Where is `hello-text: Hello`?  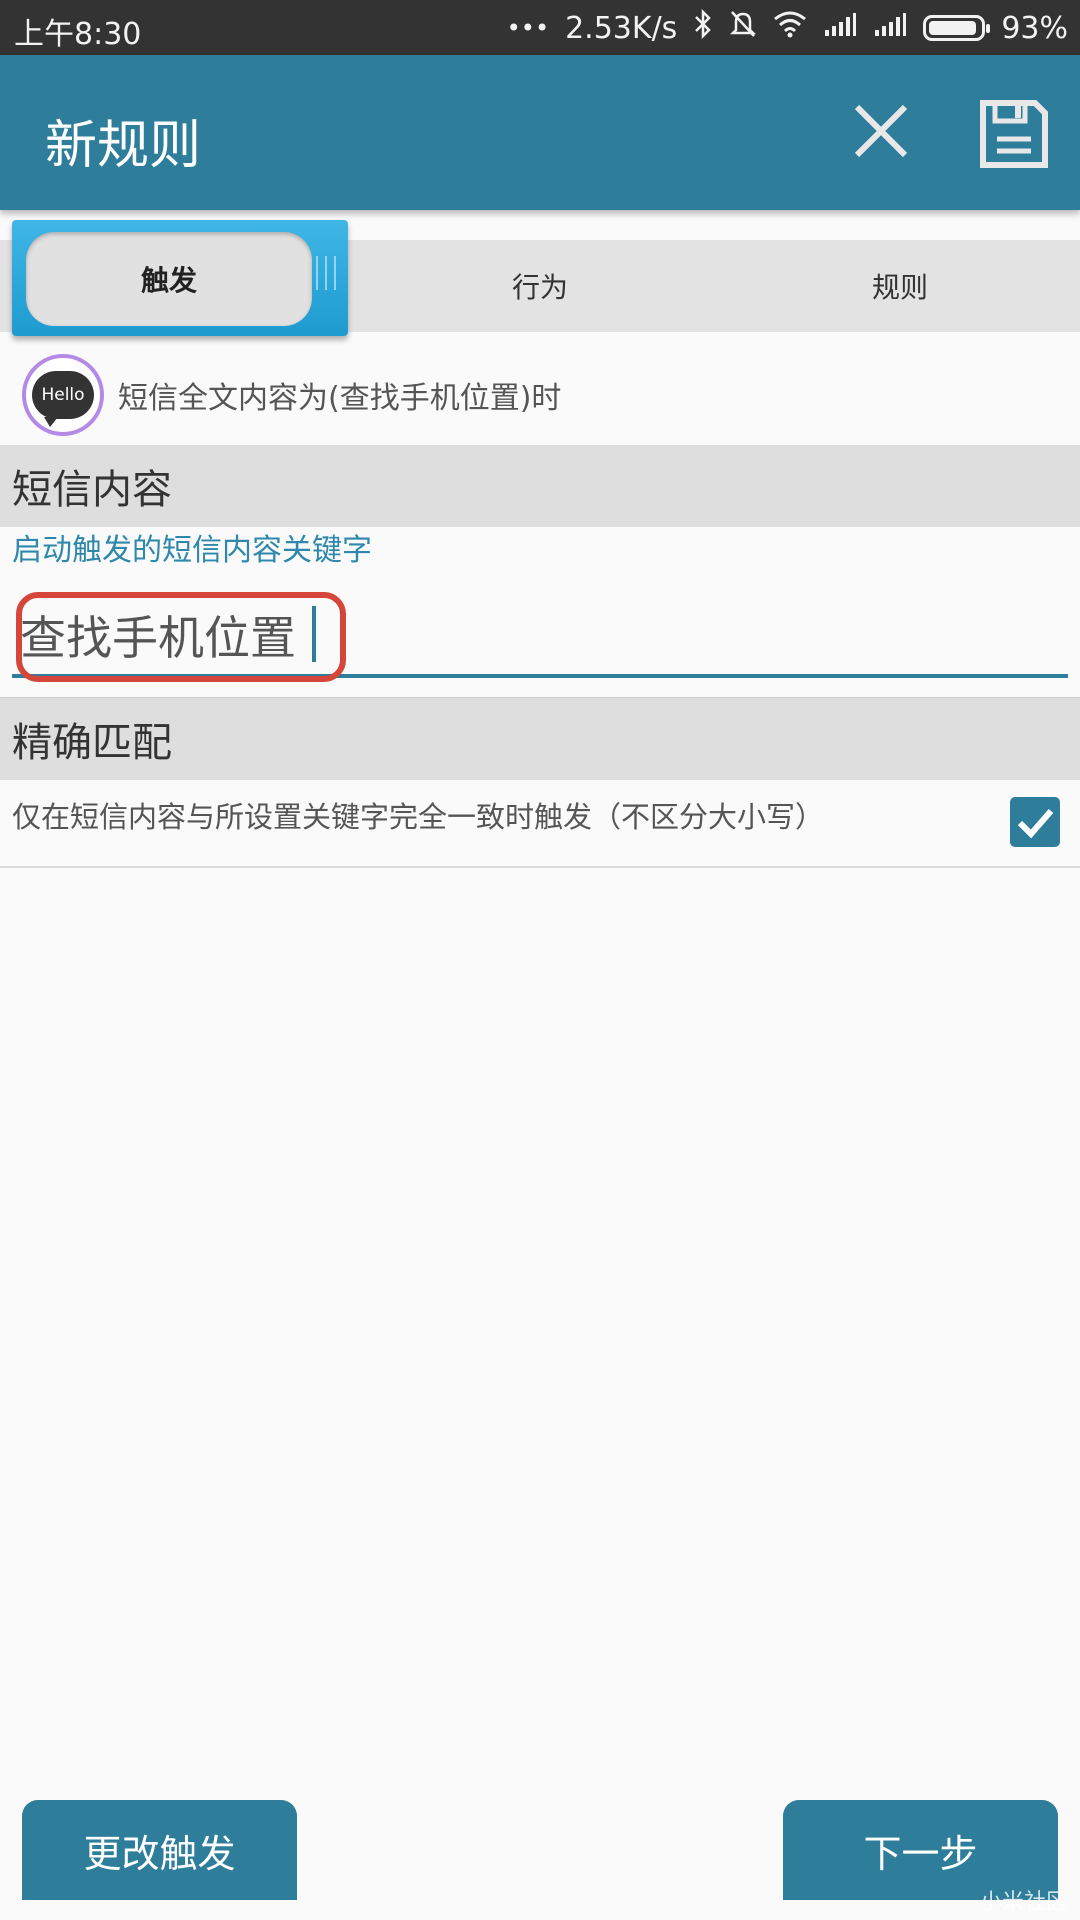
hello-text: Hello is located at coordinates (63, 395).